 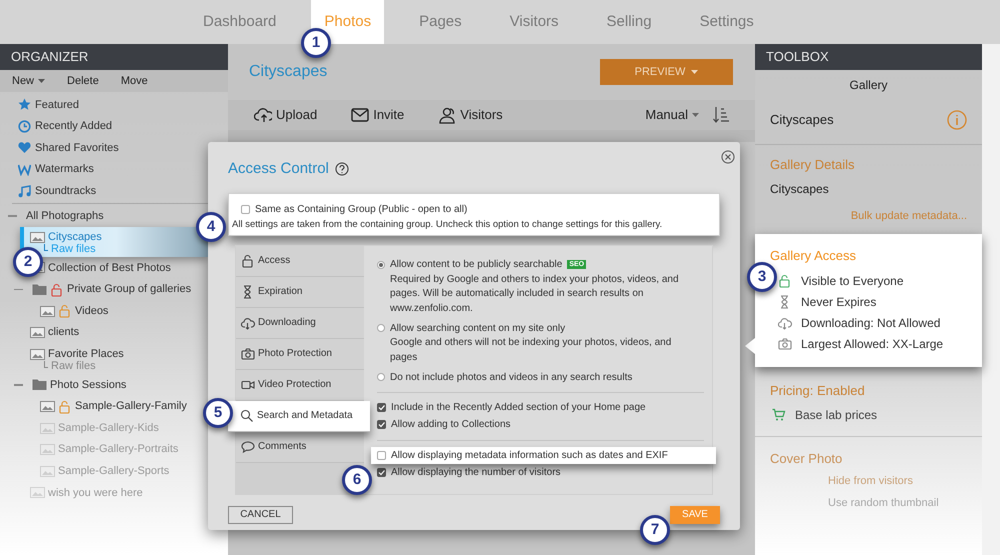 What do you see at coordinates (852, 281) in the screenshot?
I see `access-setting: Visible to Everyone` at bounding box center [852, 281].